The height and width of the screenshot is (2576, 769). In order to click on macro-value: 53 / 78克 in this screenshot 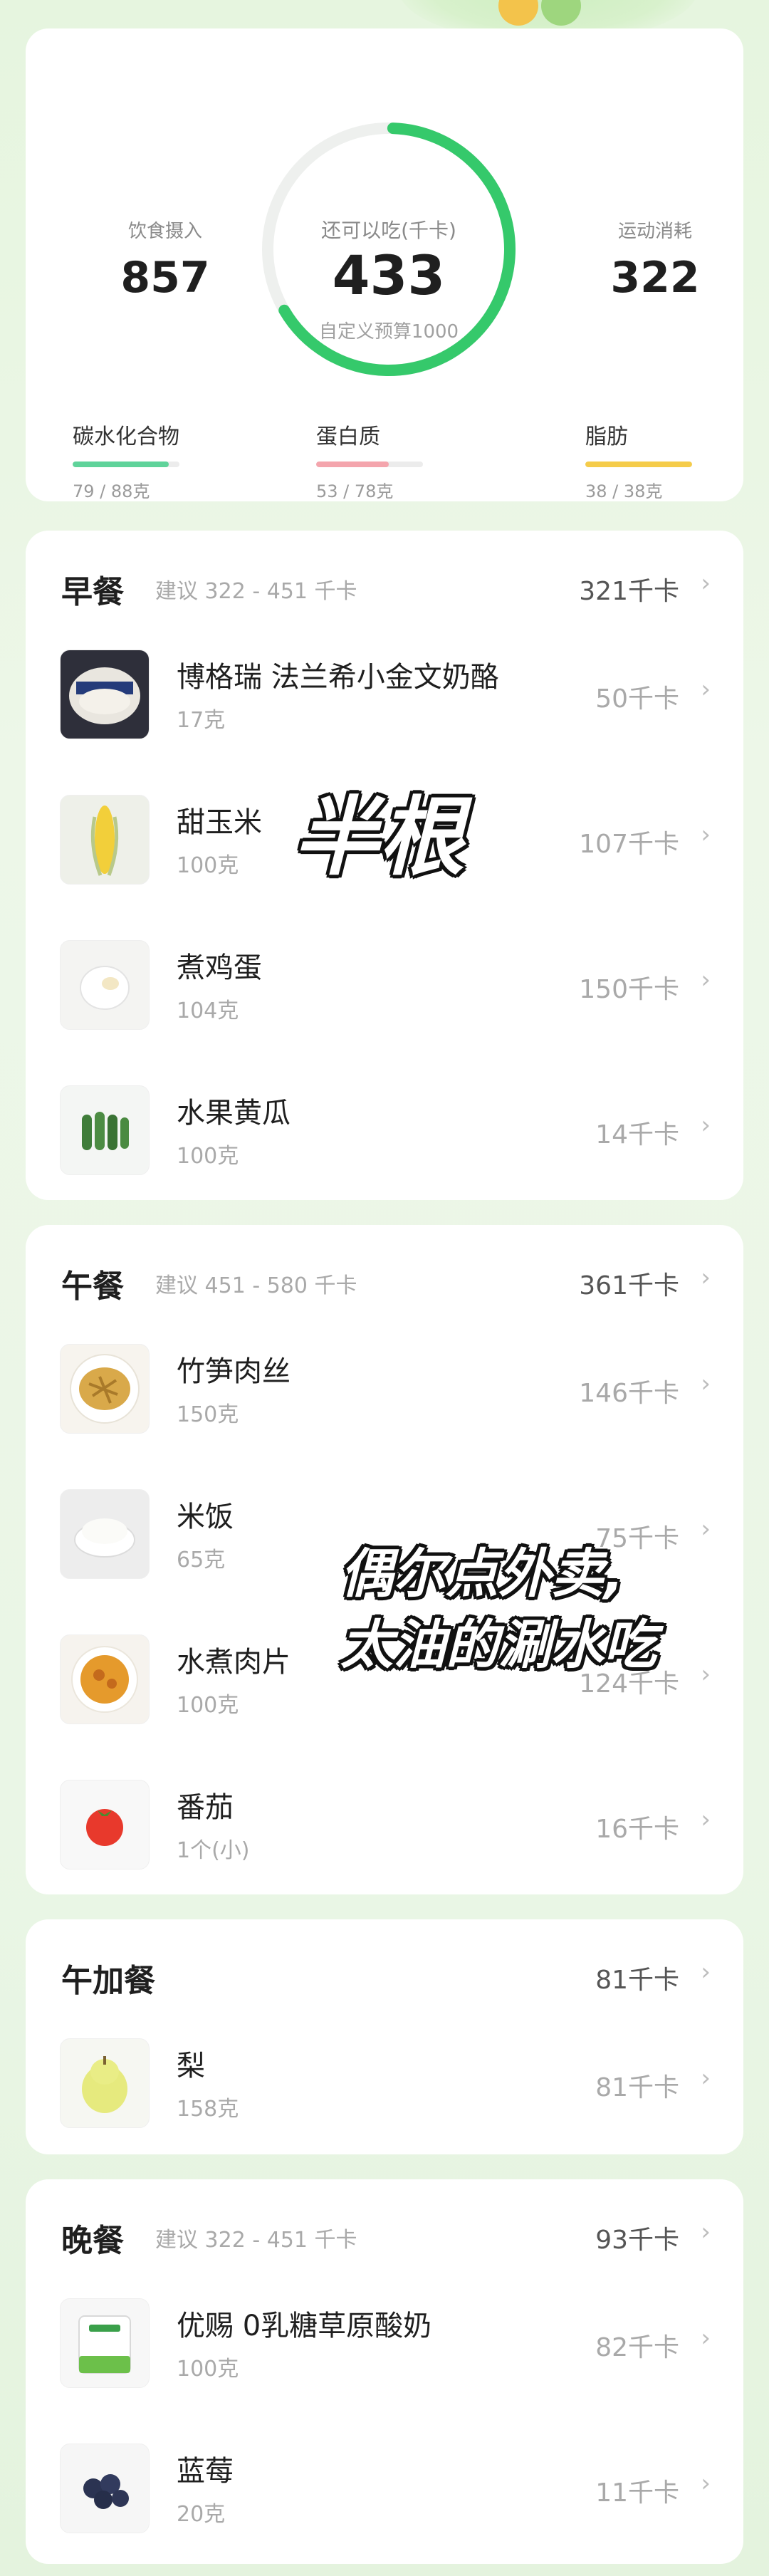, I will do `click(355, 491)`.